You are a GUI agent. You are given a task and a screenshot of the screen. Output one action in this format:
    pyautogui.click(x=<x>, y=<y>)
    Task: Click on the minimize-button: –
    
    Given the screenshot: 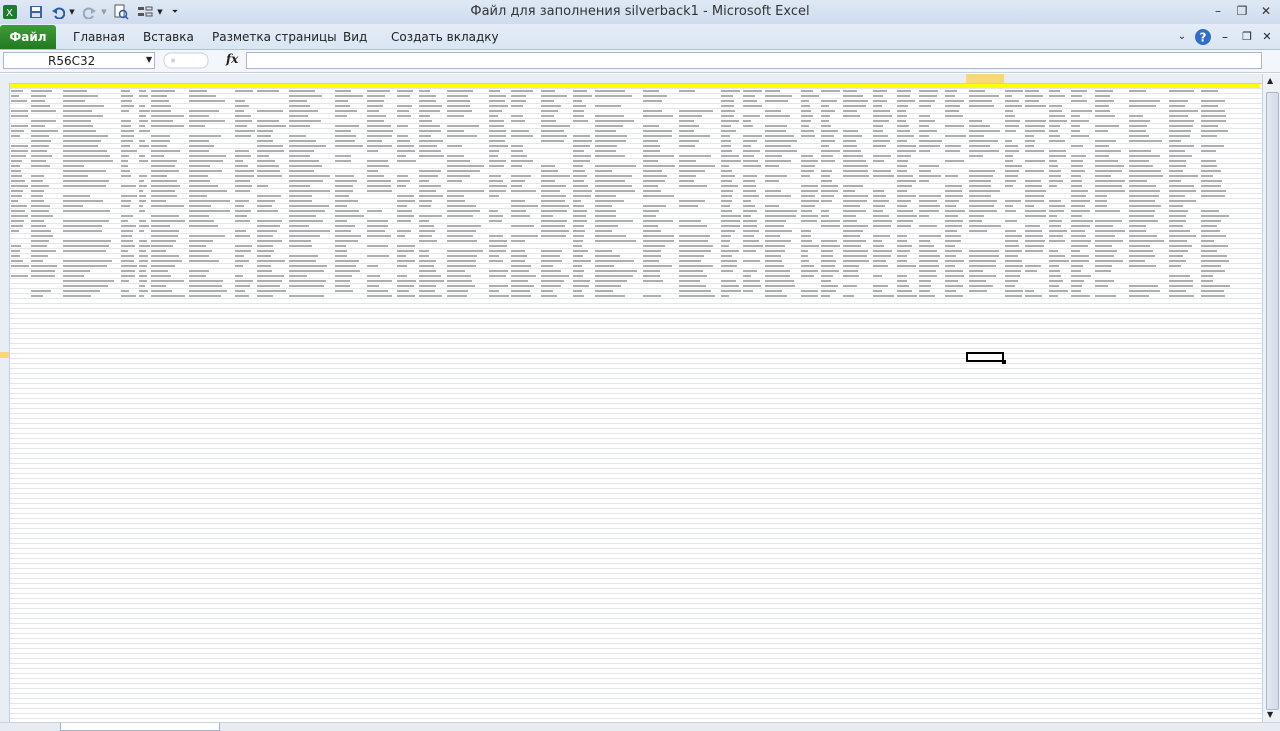 What is the action you would take?
    pyautogui.click(x=1218, y=11)
    